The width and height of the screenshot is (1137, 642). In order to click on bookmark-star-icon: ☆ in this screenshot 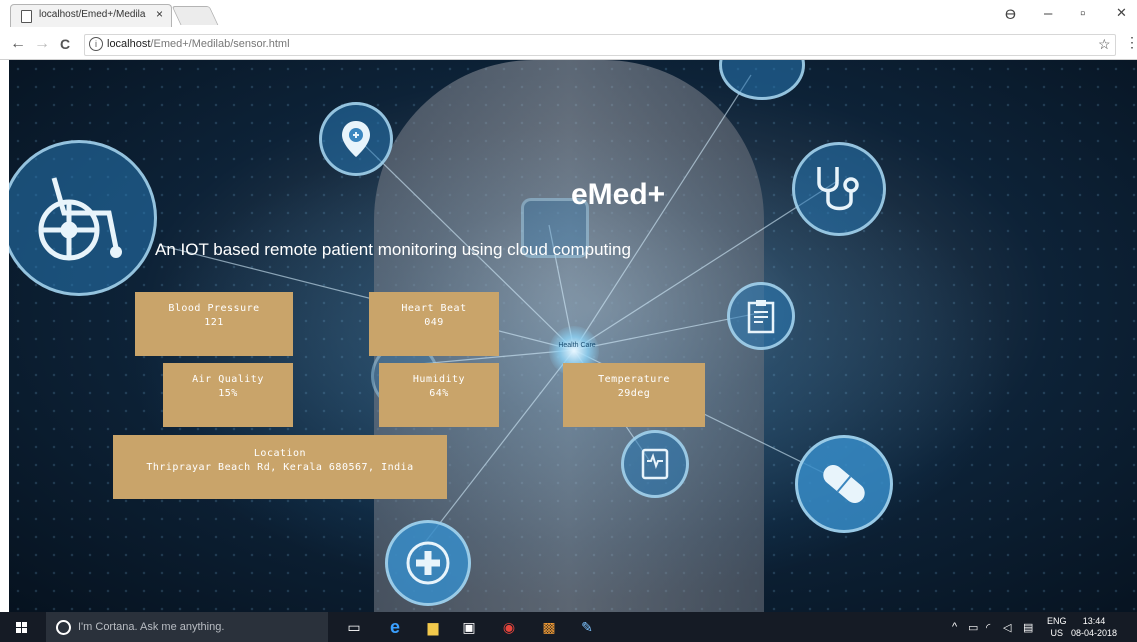, I will do `click(1104, 44)`.